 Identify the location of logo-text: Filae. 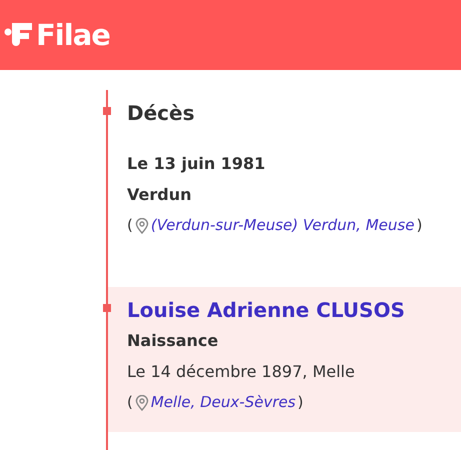
(73, 35).